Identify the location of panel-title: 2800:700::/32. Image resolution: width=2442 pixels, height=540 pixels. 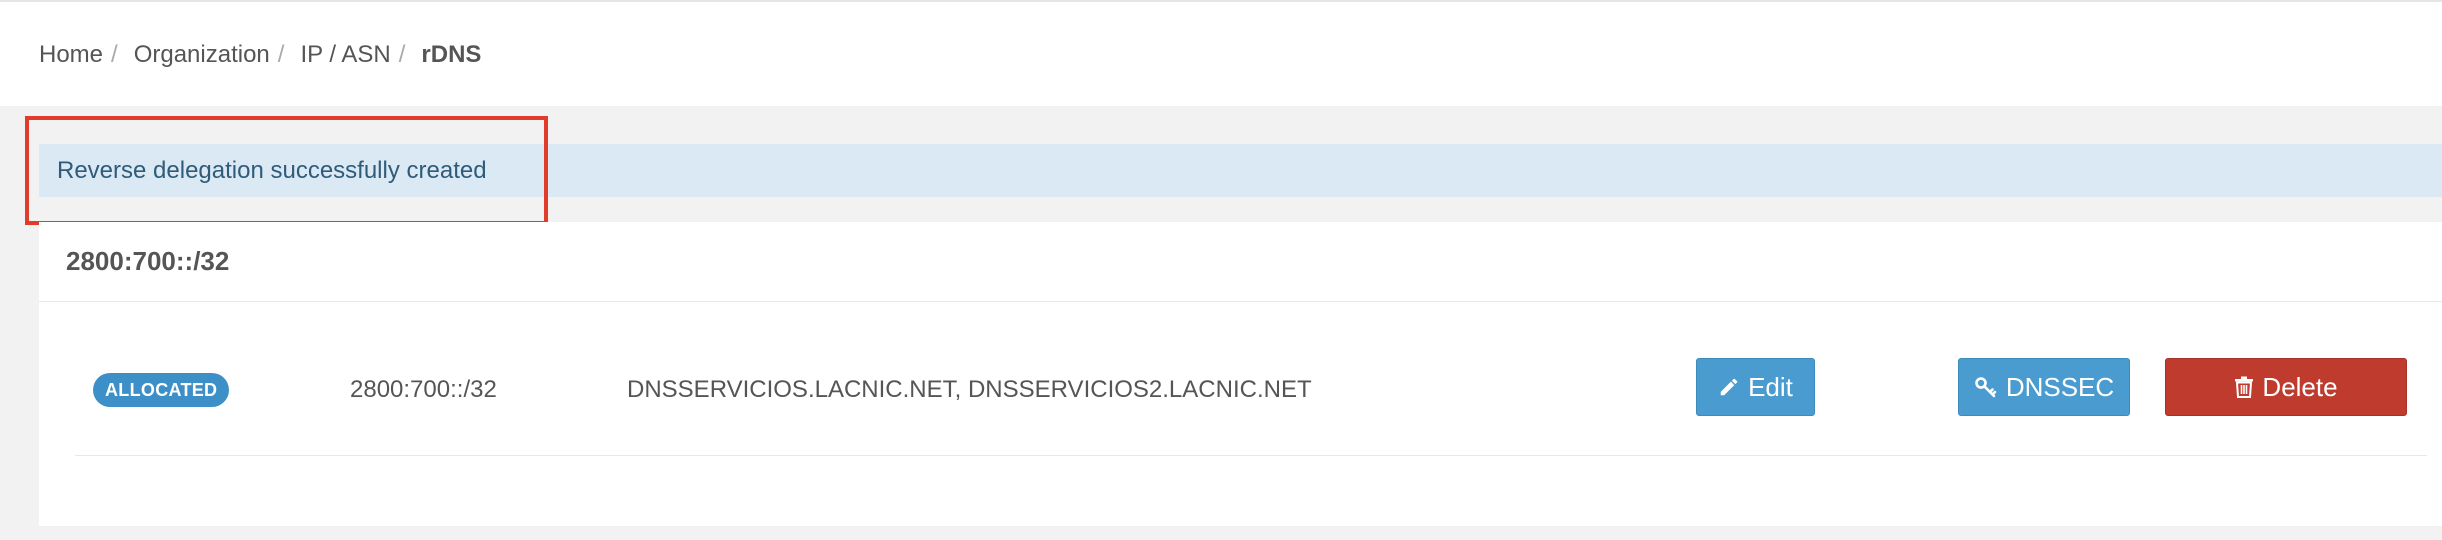
(1240, 262).